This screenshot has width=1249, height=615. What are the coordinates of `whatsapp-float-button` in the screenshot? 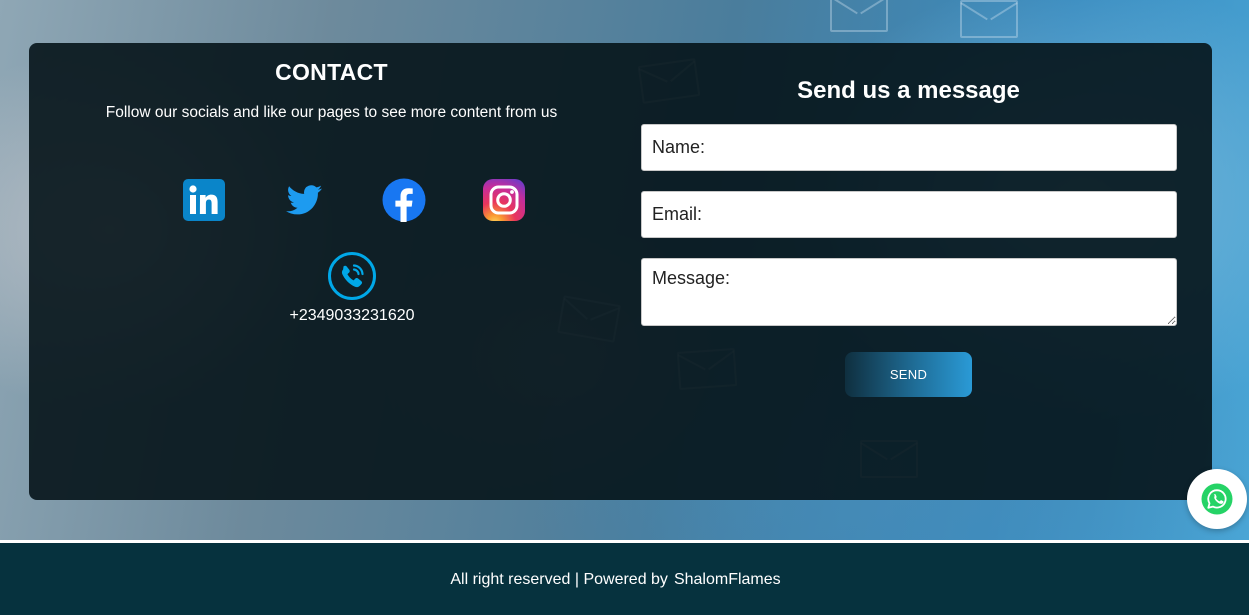 It's located at (1217, 499).